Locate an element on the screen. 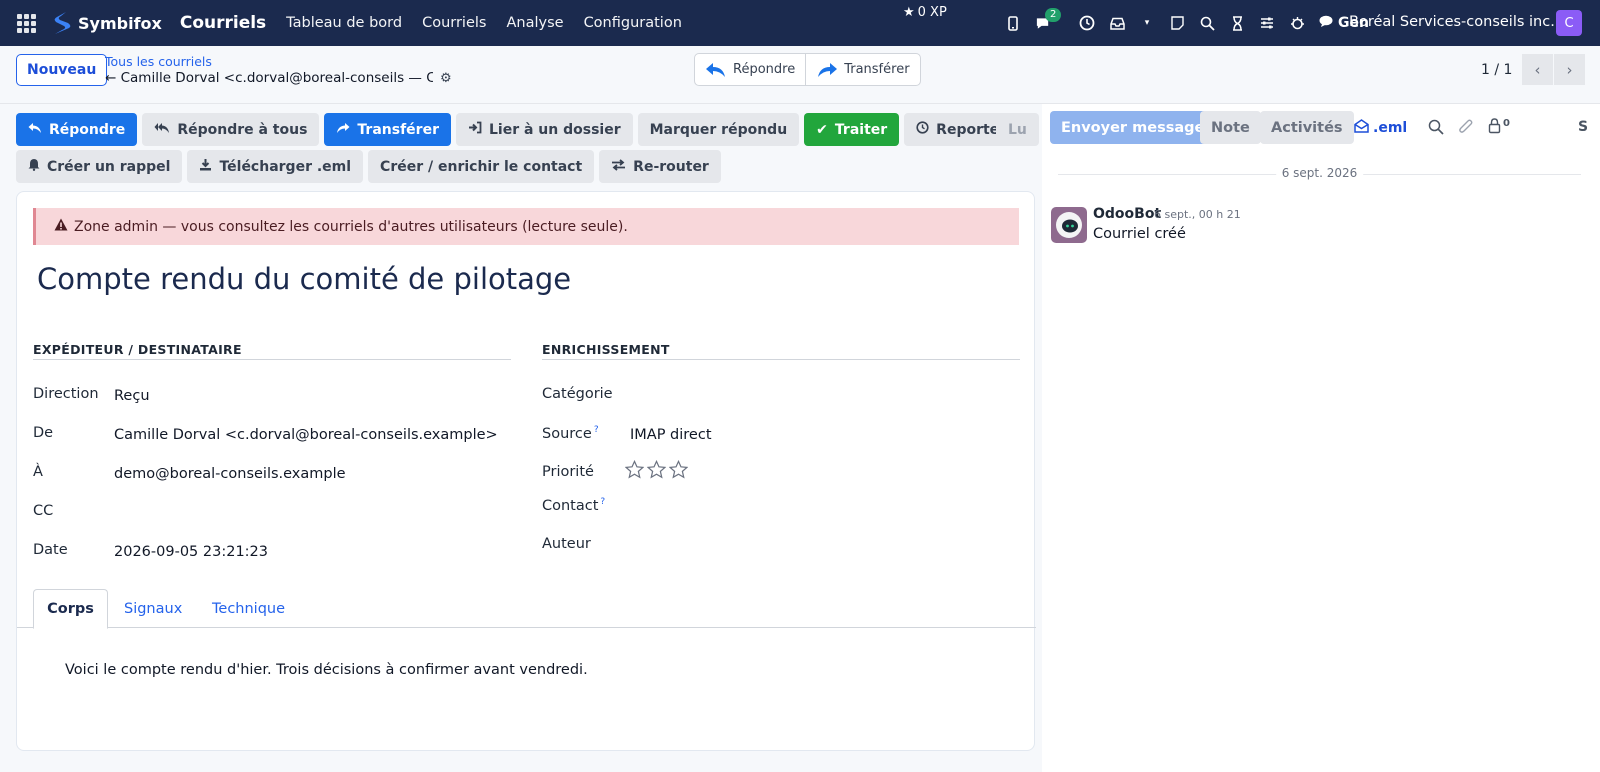 This screenshot has width=1600, height=772. create-reminder-button: Créer un rappel is located at coordinates (99, 166).